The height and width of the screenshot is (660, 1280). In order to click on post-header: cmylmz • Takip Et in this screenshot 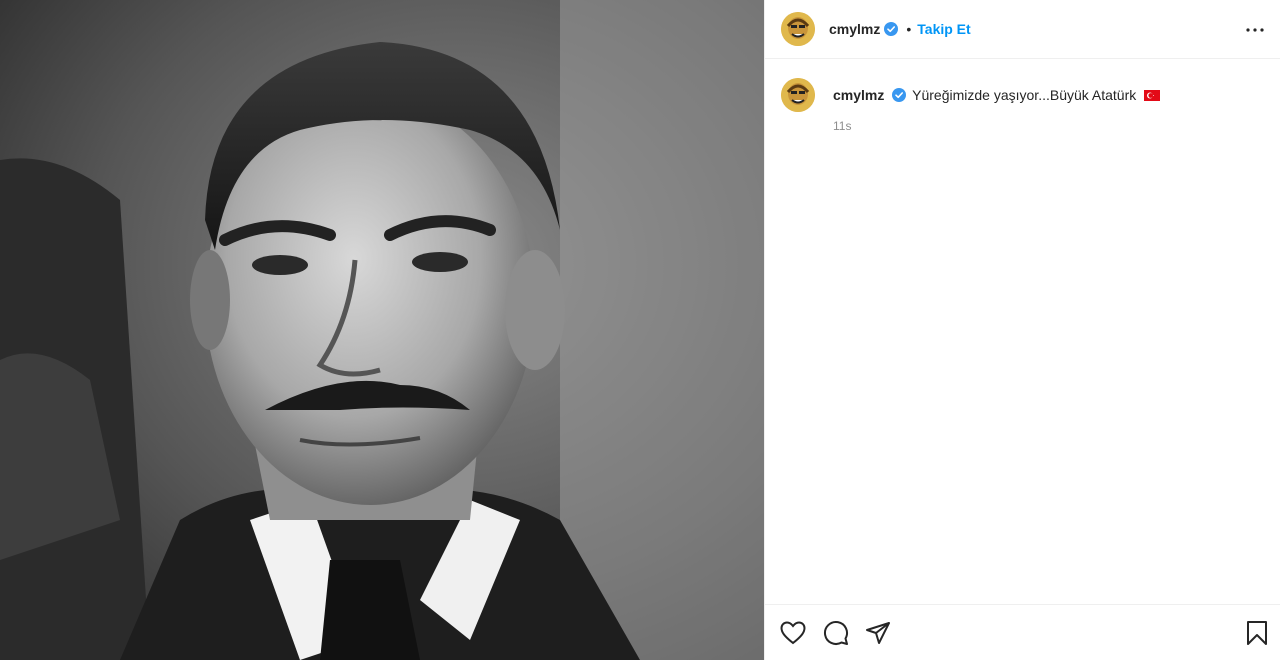, I will do `click(1022, 29)`.